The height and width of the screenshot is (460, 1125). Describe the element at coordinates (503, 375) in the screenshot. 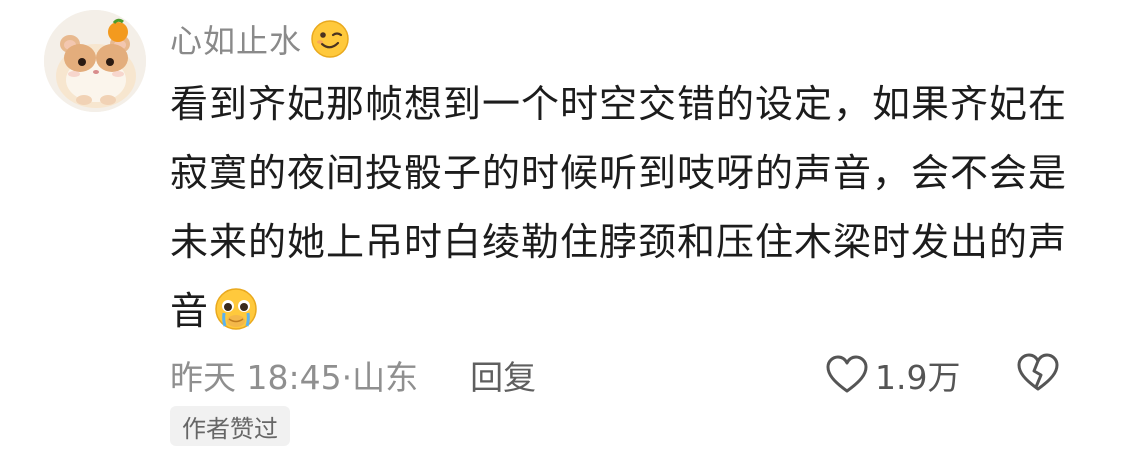

I see `reply-button: 回复` at that location.